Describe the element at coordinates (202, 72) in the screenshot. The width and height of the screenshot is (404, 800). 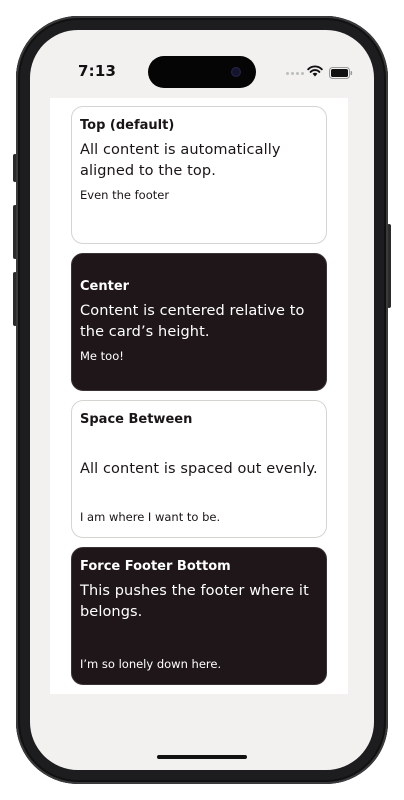
I see `dynamic-island` at that location.